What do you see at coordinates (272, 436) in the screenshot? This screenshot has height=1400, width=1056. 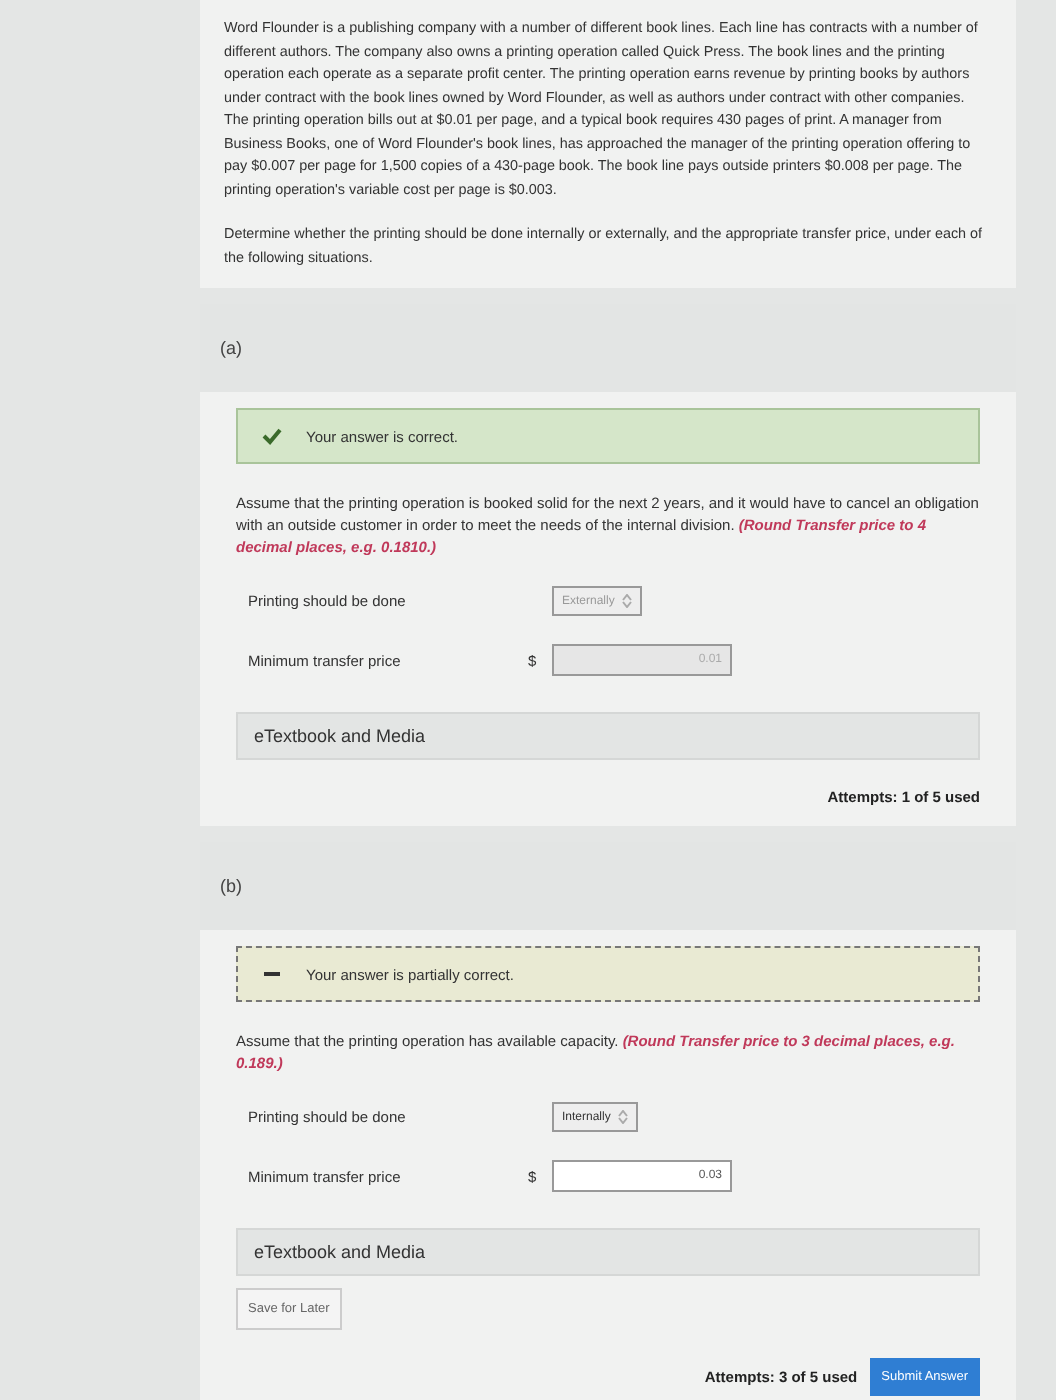 I see `check-icon` at bounding box center [272, 436].